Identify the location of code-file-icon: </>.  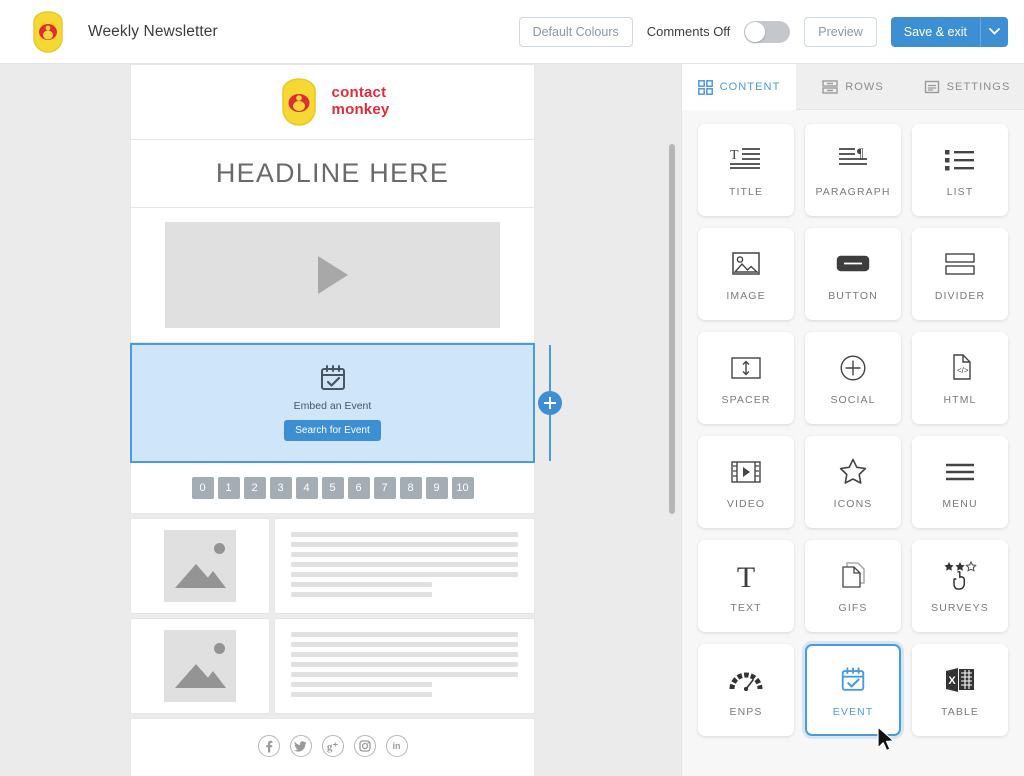
(960, 368).